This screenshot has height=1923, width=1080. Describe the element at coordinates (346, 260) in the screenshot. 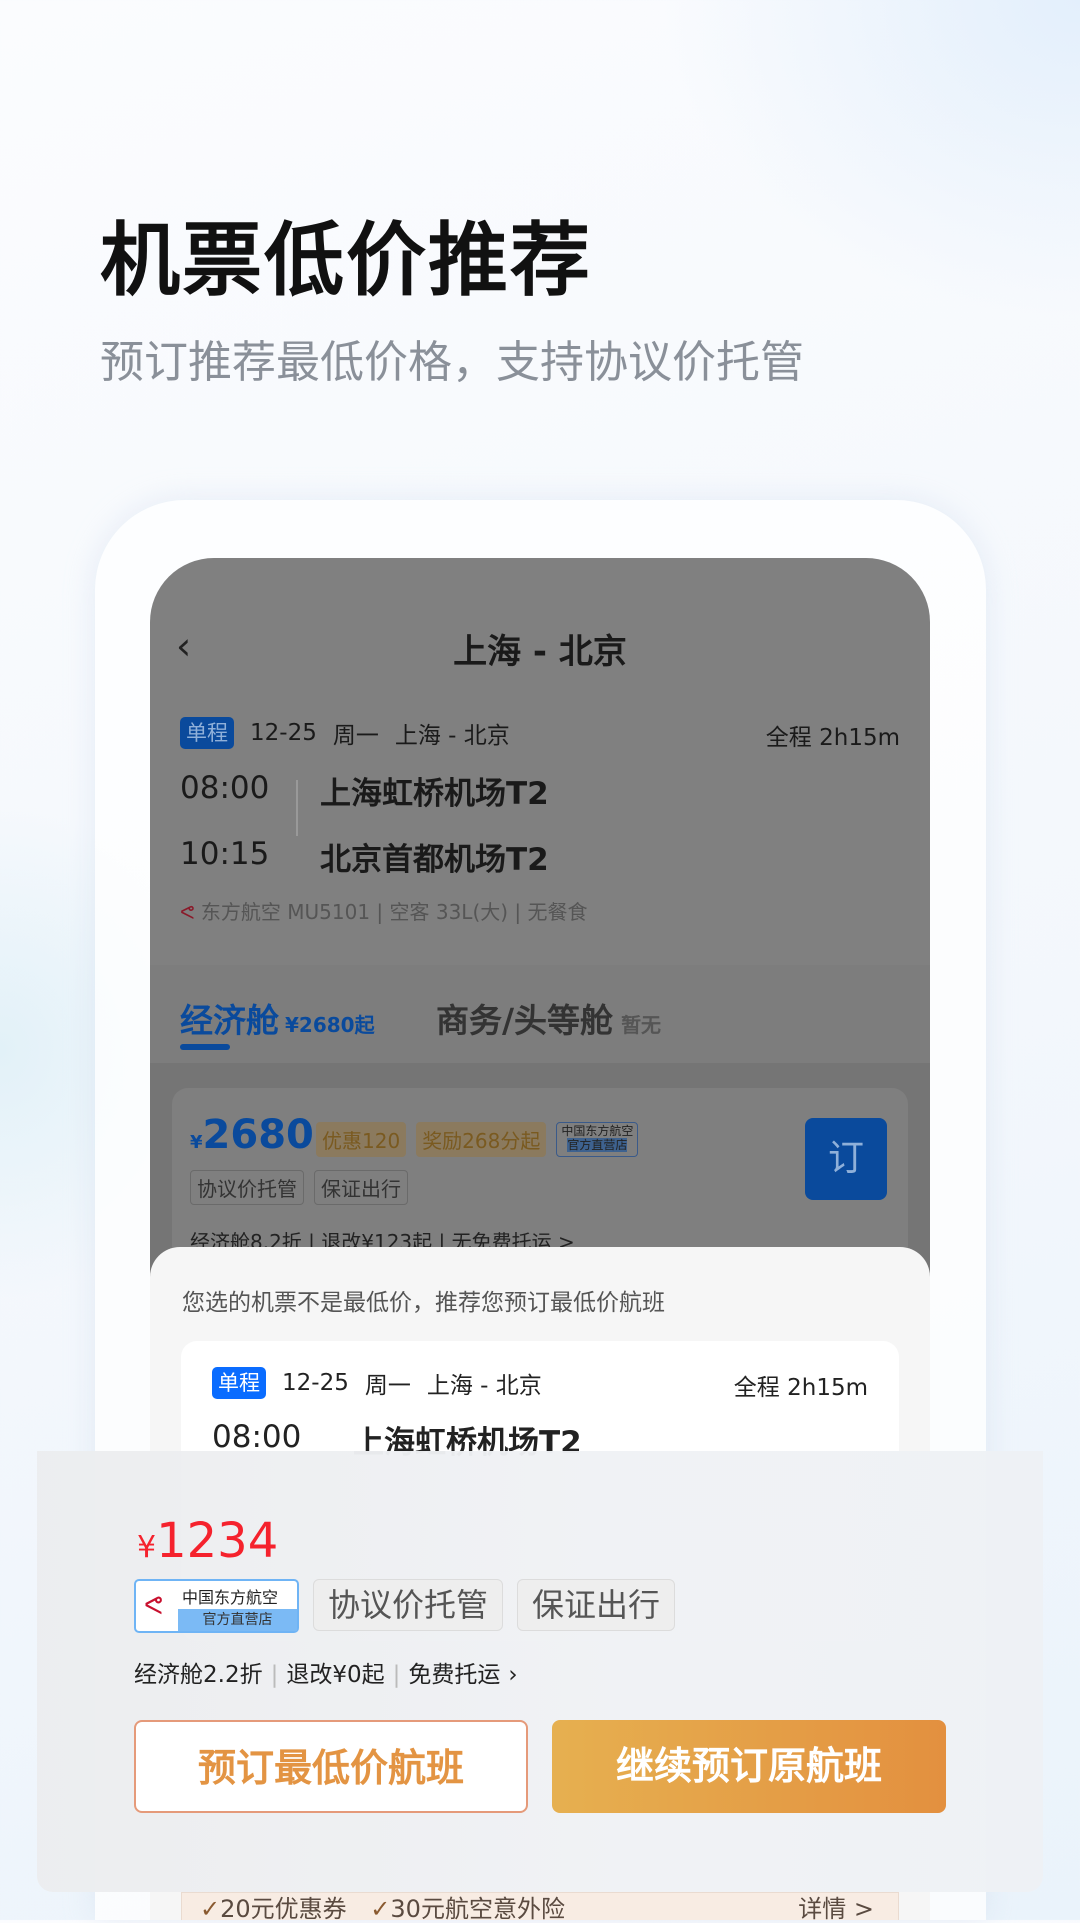

I see `page-title: 机票低价推荐` at that location.